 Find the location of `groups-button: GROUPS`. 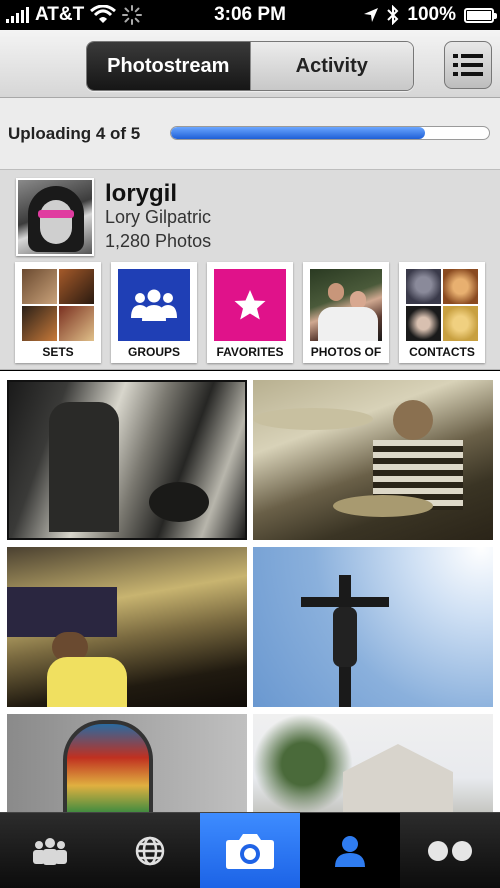

groups-button: GROUPS is located at coordinates (154, 312).